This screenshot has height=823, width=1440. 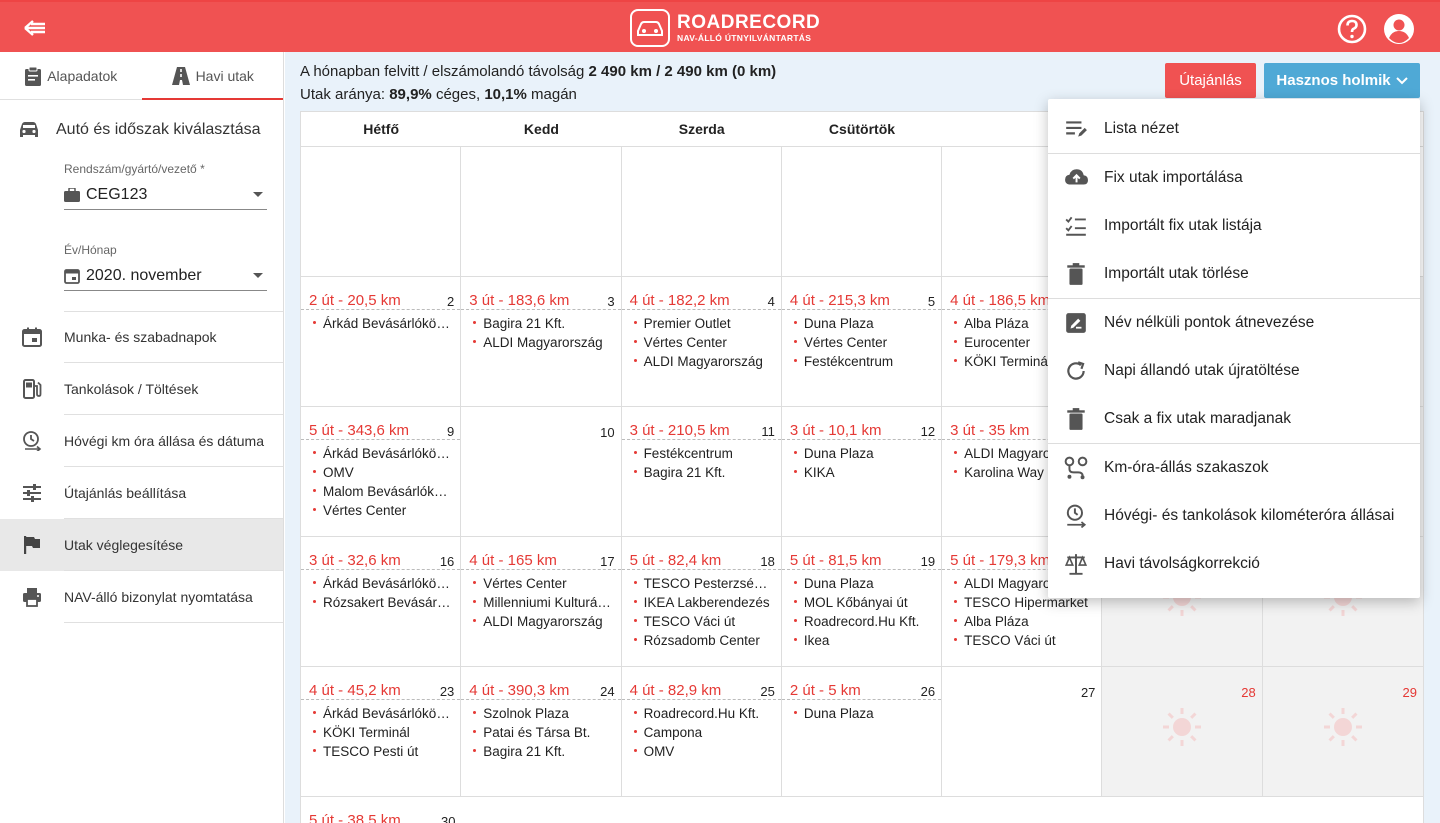 I want to click on menu-item: Név nélküli pontok átnevezése, so click(x=1234, y=323).